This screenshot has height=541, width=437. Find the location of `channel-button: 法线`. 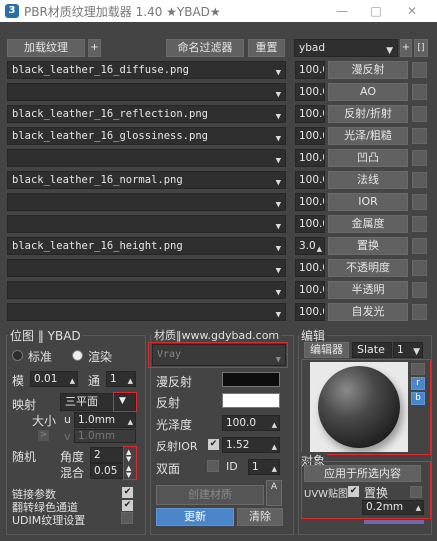

channel-button: 法线 is located at coordinates (368, 180).